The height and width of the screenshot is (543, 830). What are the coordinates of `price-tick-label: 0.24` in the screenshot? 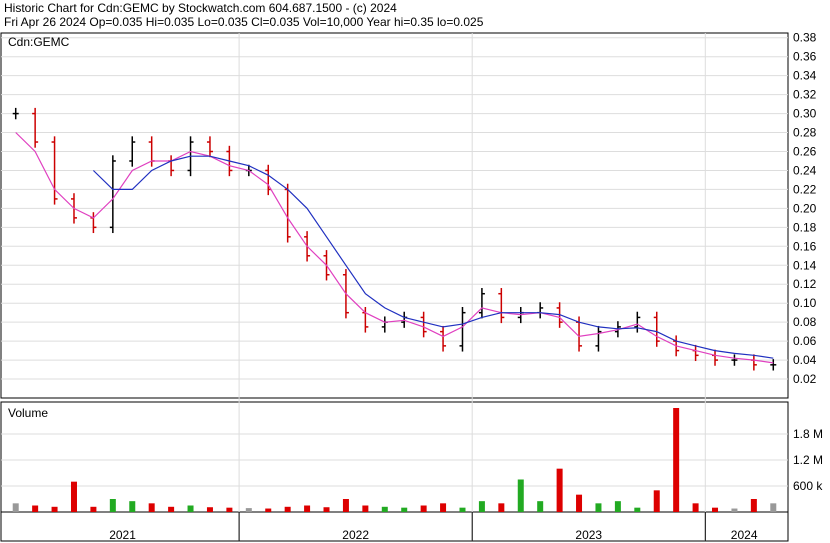 It's located at (805, 170).